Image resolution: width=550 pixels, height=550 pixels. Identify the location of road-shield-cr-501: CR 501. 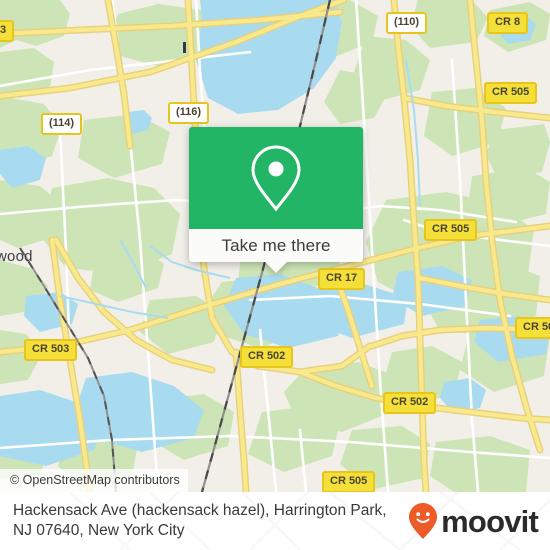
(532, 328).